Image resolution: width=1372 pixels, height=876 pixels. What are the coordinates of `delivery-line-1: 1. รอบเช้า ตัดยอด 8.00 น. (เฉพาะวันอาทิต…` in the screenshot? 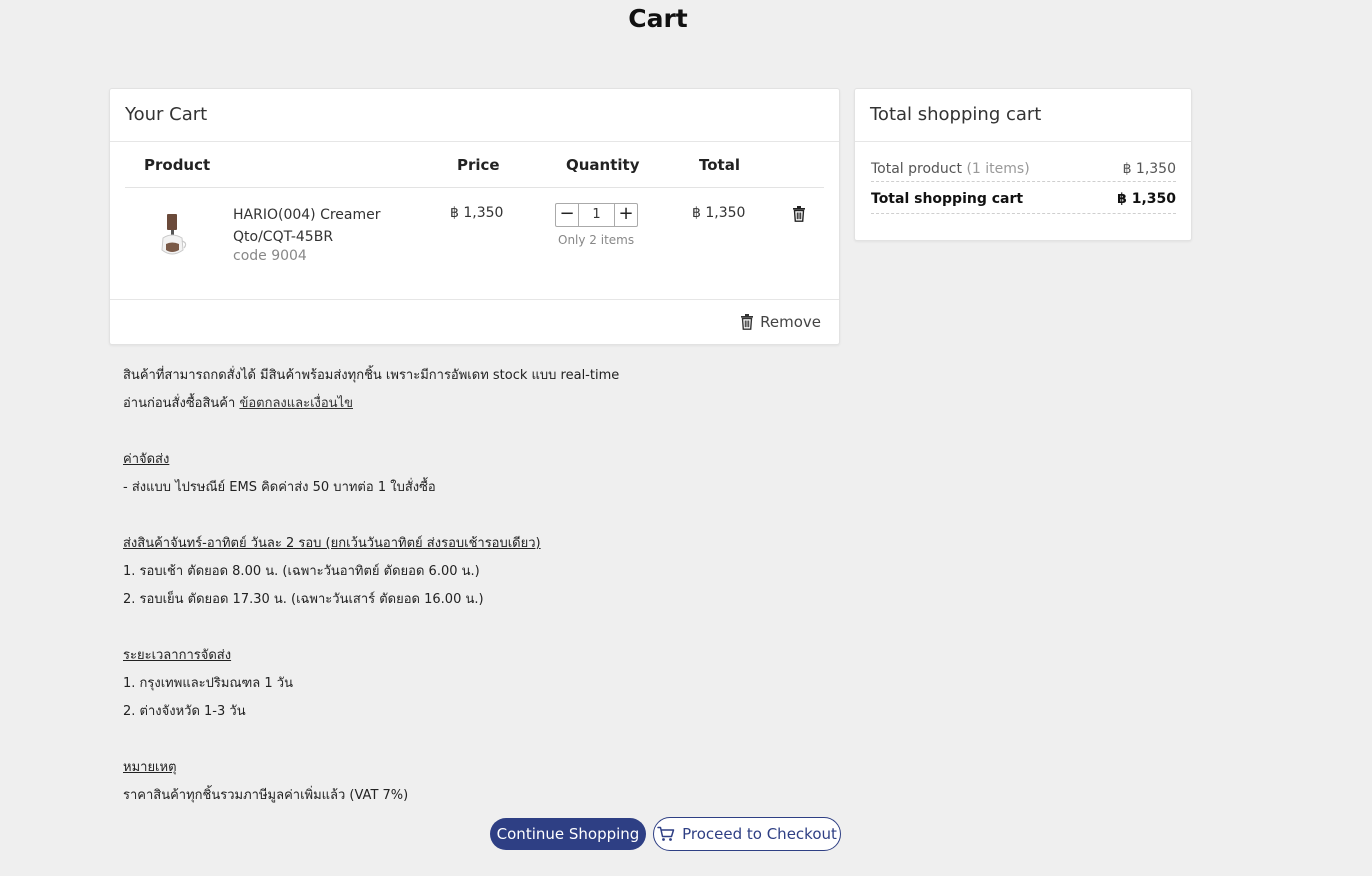 It's located at (301, 571).